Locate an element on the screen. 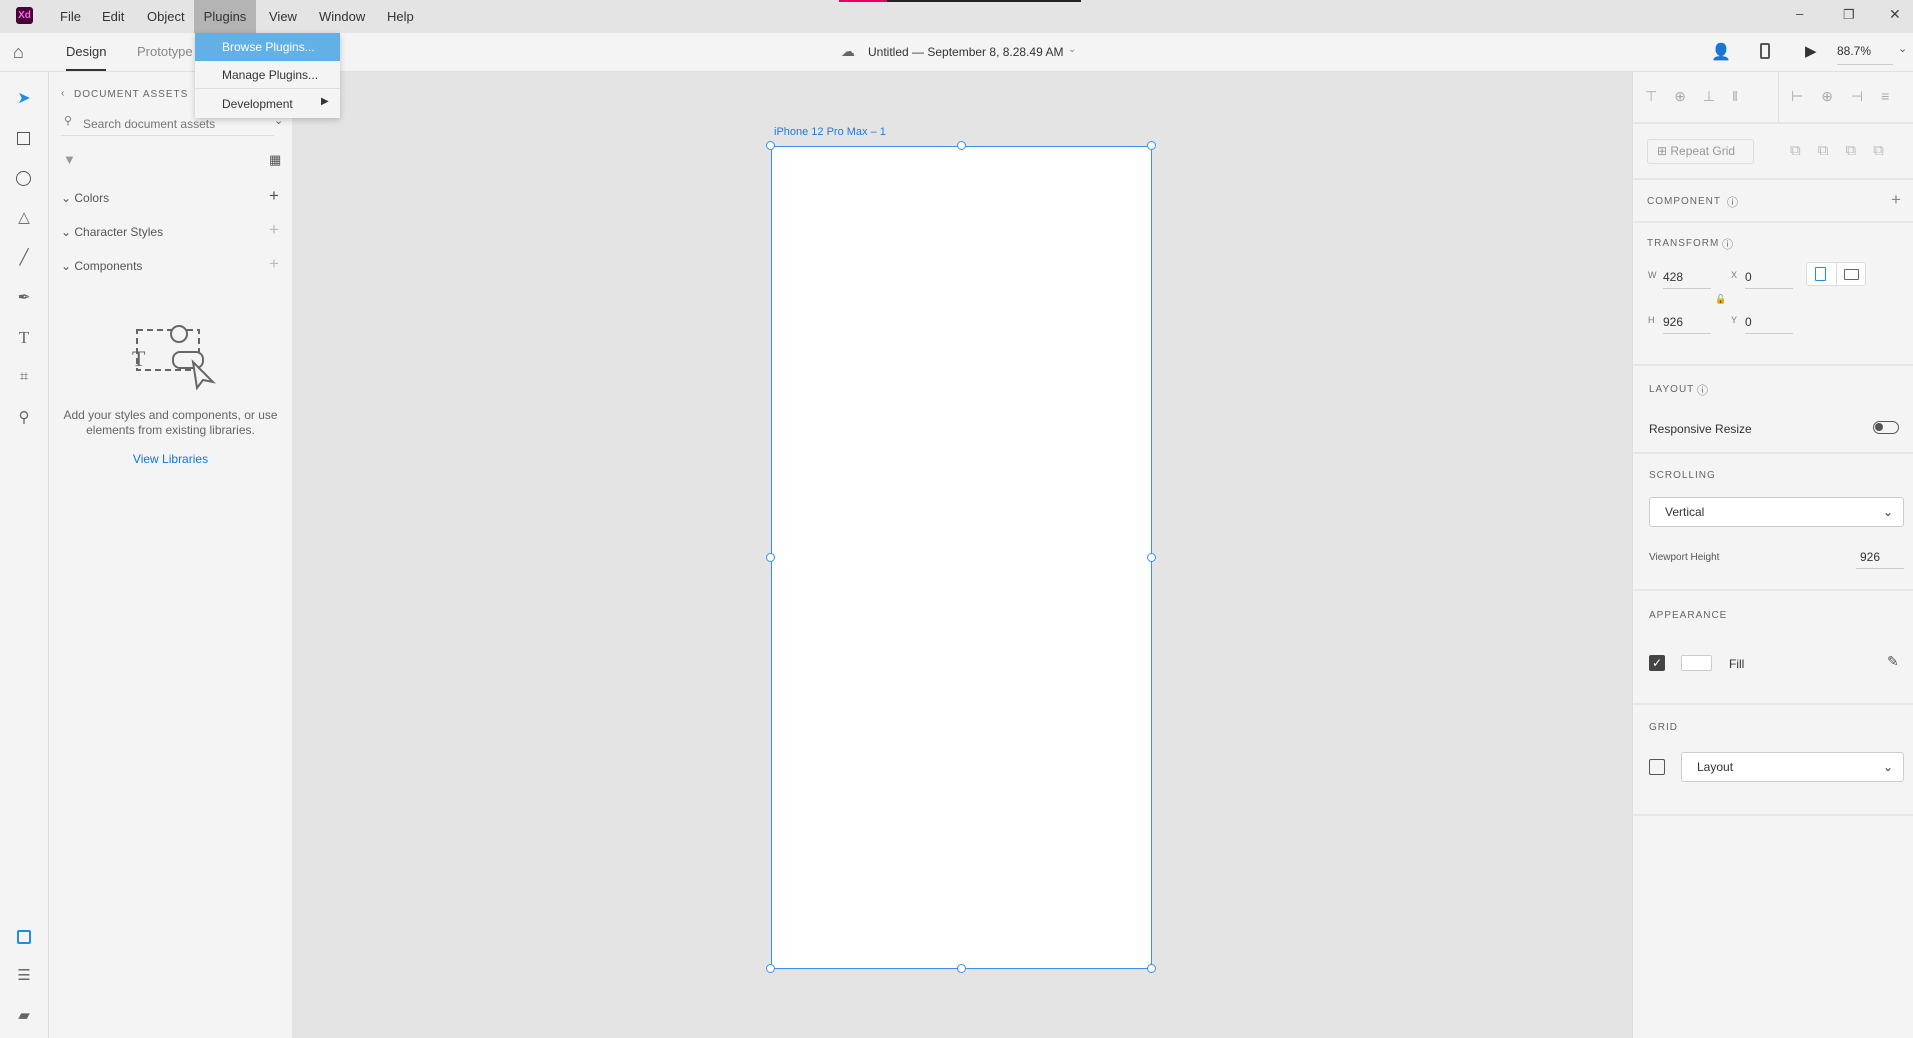 This screenshot has width=1913, height=1038. xd-logo: Xd is located at coordinates (24, 15).